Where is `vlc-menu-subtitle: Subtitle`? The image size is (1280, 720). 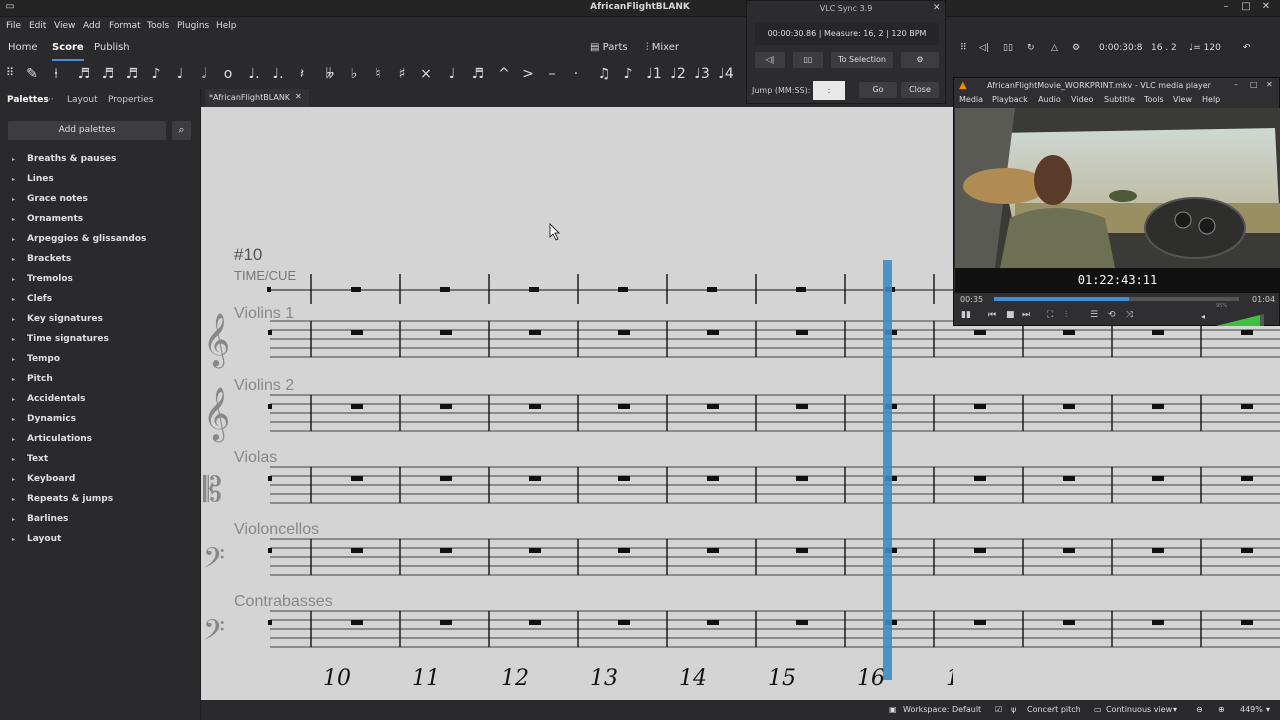 vlc-menu-subtitle: Subtitle is located at coordinates (1119, 99).